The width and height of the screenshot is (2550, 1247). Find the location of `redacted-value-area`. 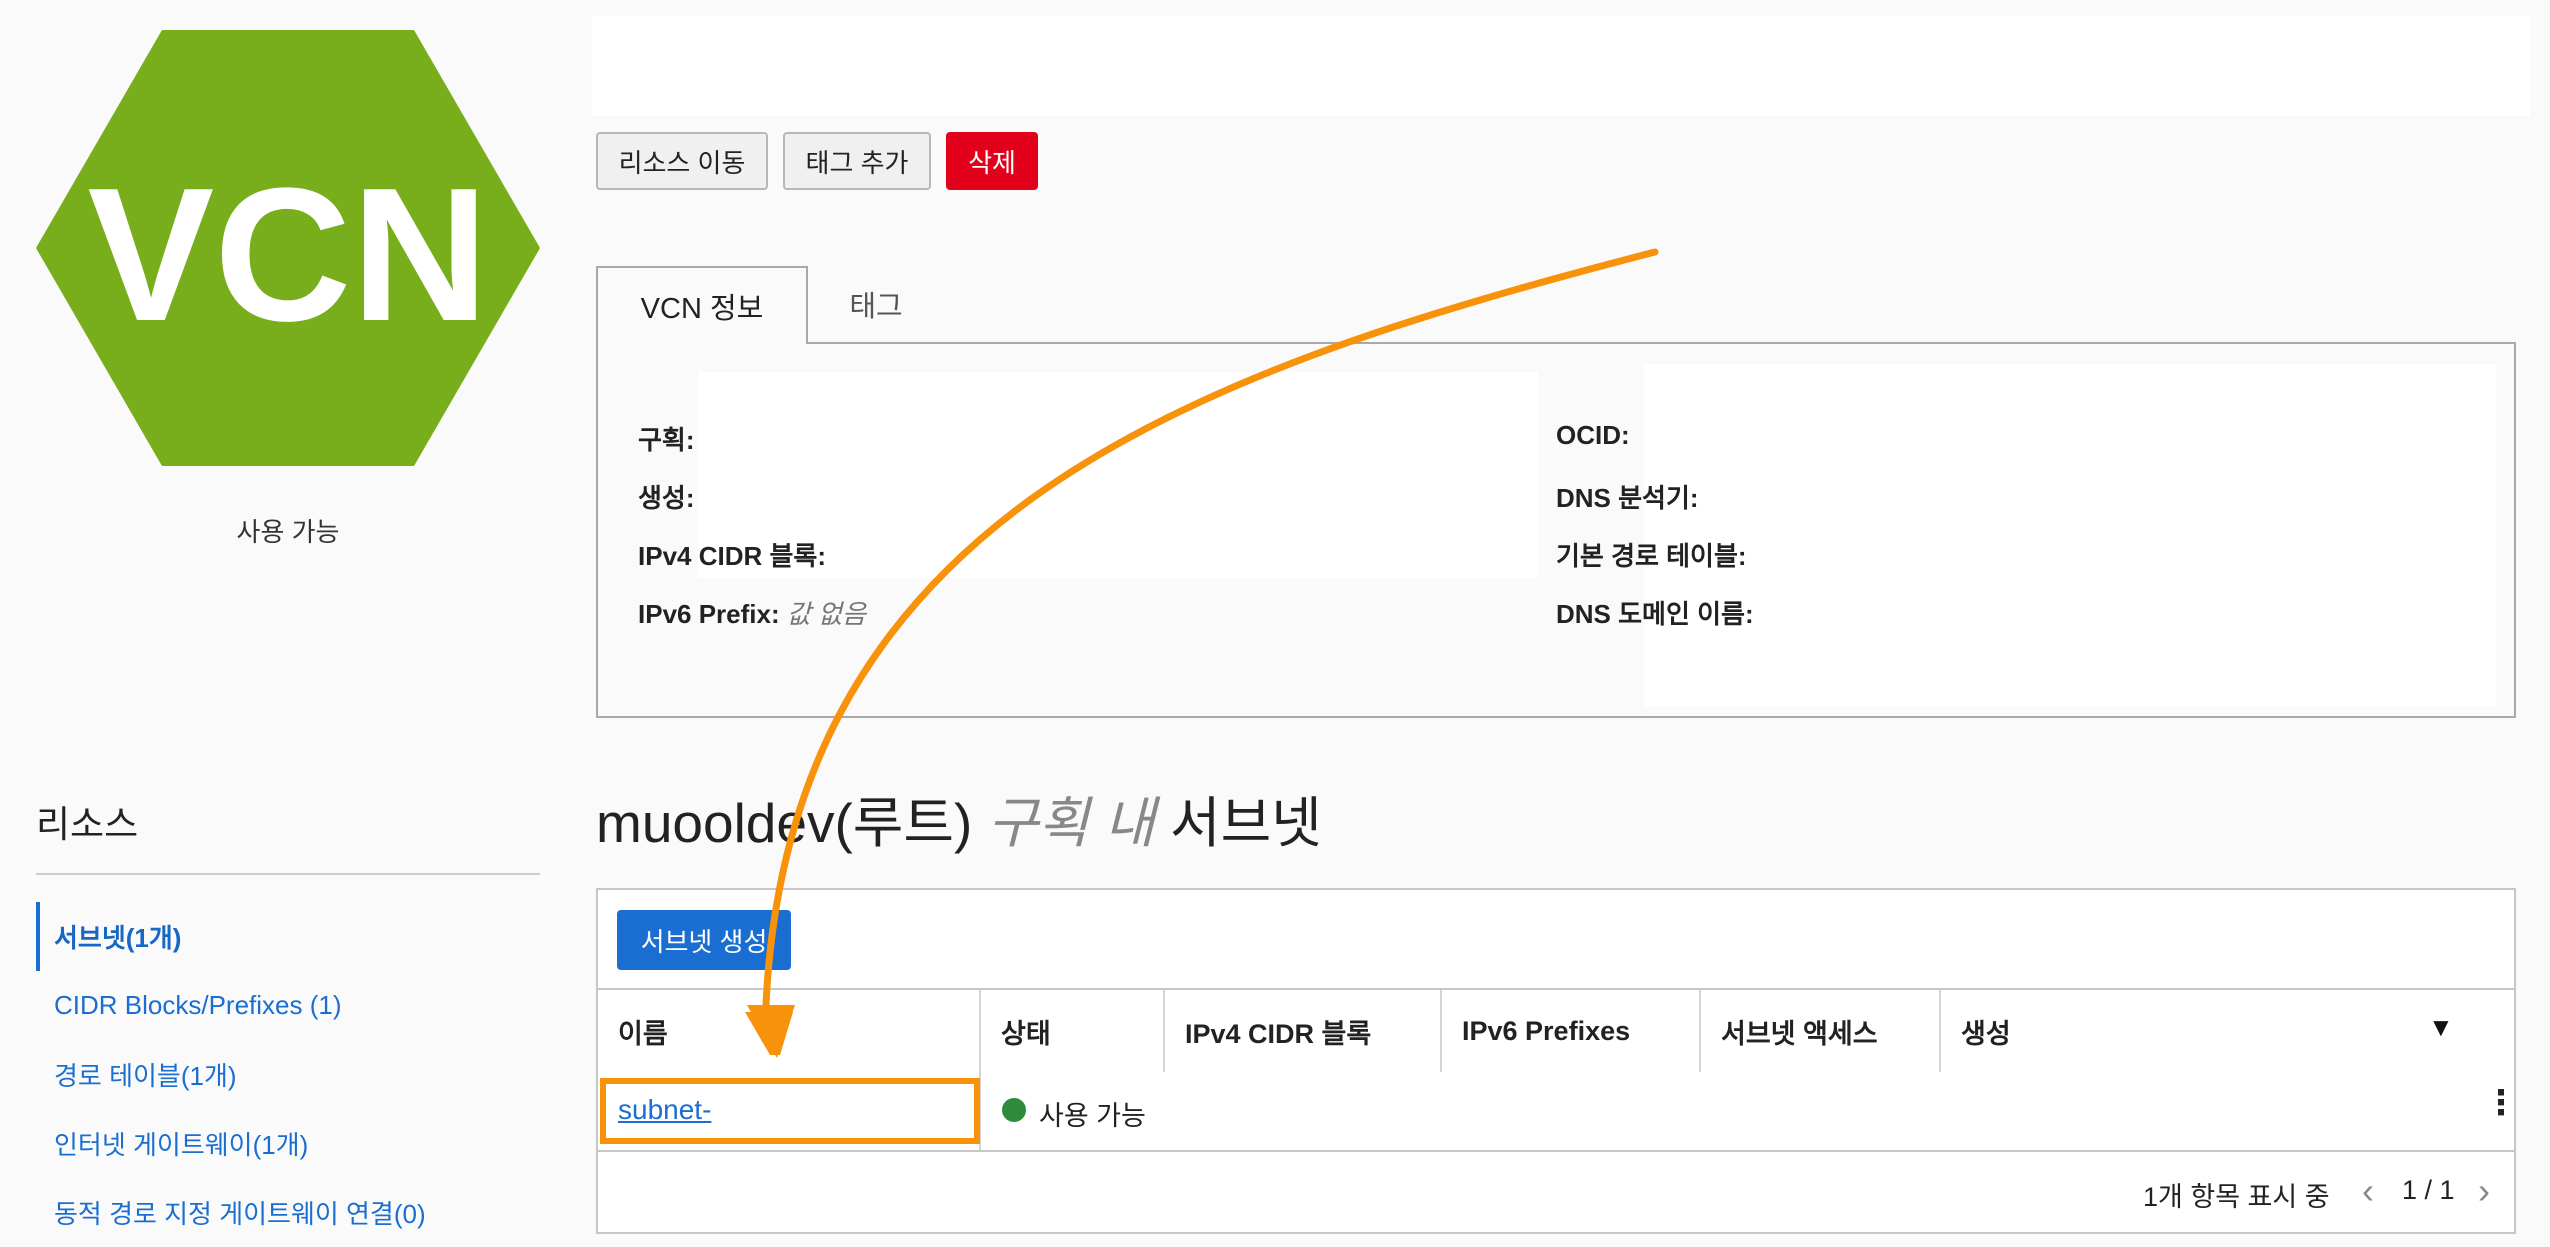

redacted-value-area is located at coordinates (2070, 535).